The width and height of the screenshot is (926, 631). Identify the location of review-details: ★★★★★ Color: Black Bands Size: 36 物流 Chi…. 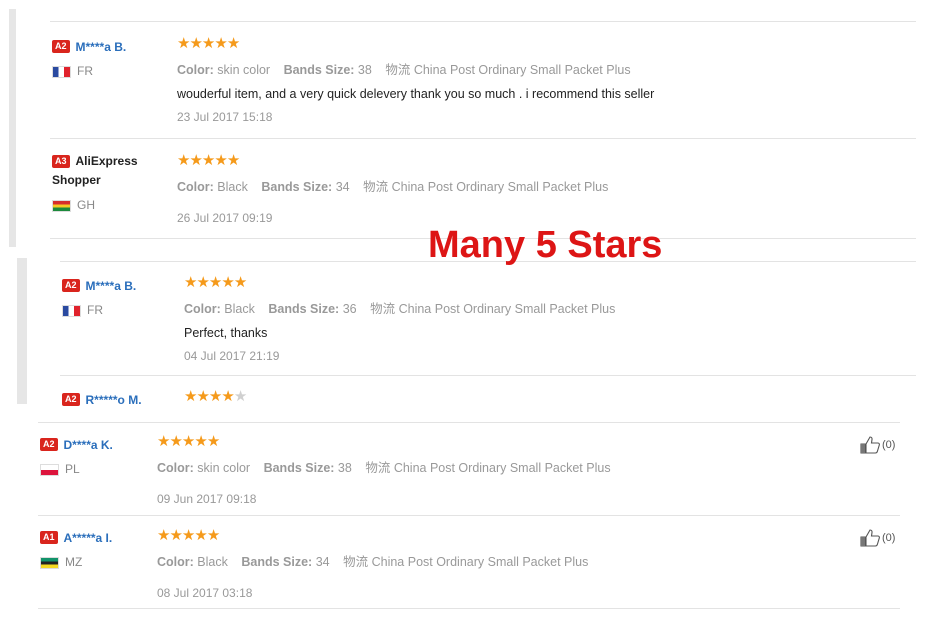
(400, 319).